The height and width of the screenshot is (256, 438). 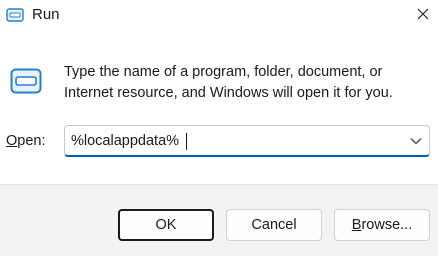 I want to click on open-label: Open:, so click(x=26, y=141).